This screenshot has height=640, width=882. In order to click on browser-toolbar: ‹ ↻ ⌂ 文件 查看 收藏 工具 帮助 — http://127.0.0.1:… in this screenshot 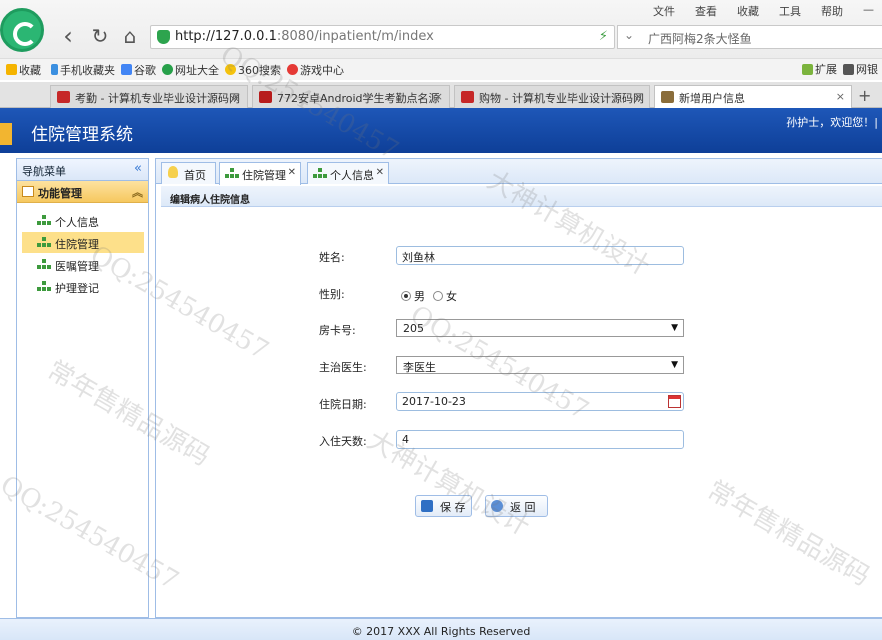, I will do `click(441, 29)`.